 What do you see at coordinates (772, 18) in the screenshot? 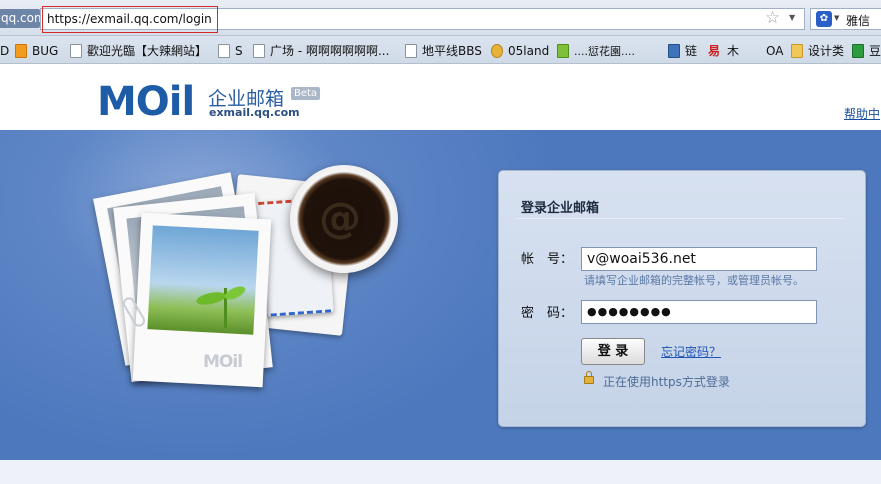
I see `bookmark-star-icon: ☆` at bounding box center [772, 18].